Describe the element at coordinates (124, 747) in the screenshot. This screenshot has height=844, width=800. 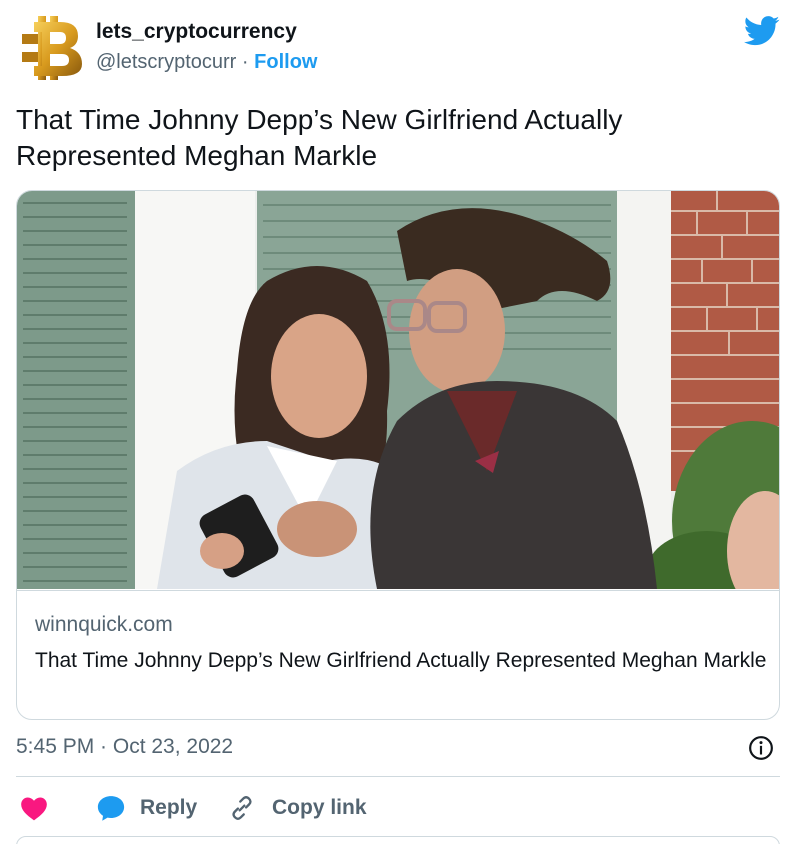
I see `tweet-timestamp: 5:45 PM · Oct 23, 2022` at that location.